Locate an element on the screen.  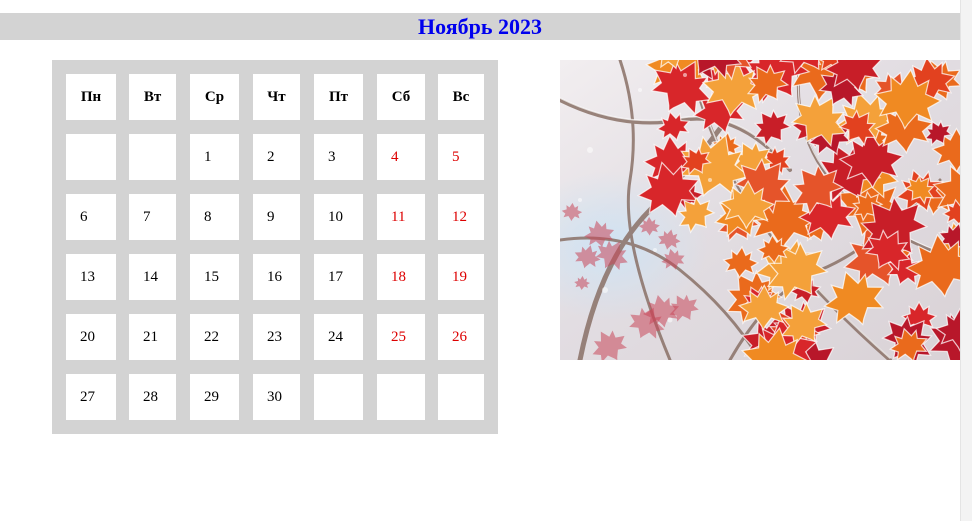
day-cell: 11 is located at coordinates (401, 217).